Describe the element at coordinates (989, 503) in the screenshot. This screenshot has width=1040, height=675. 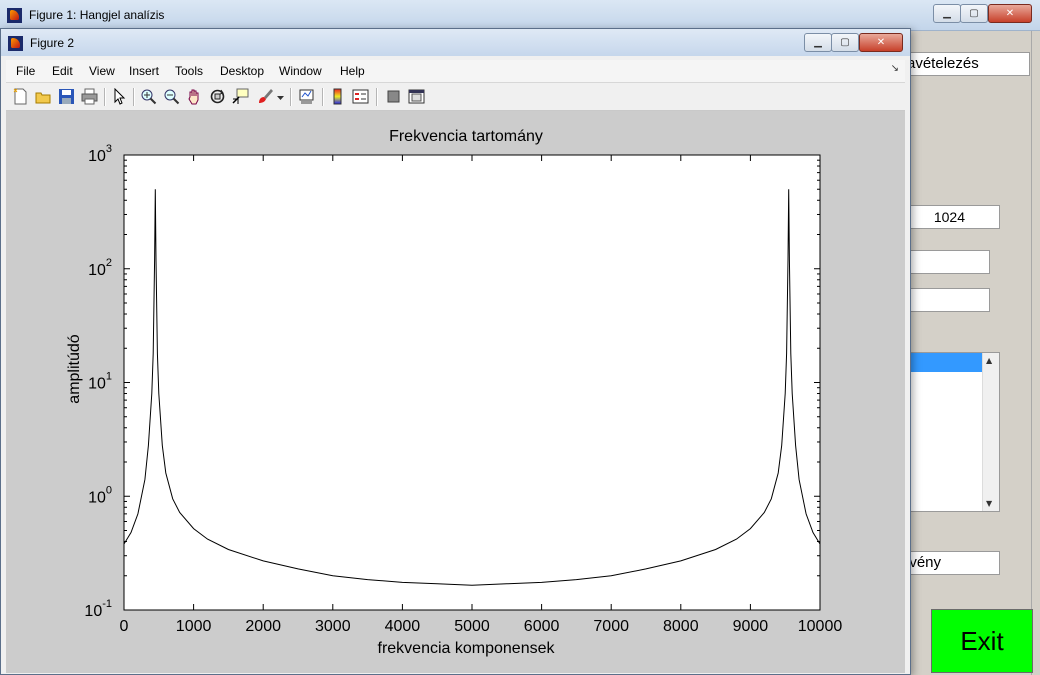
I see `scroll-down-icon: ▼` at that location.